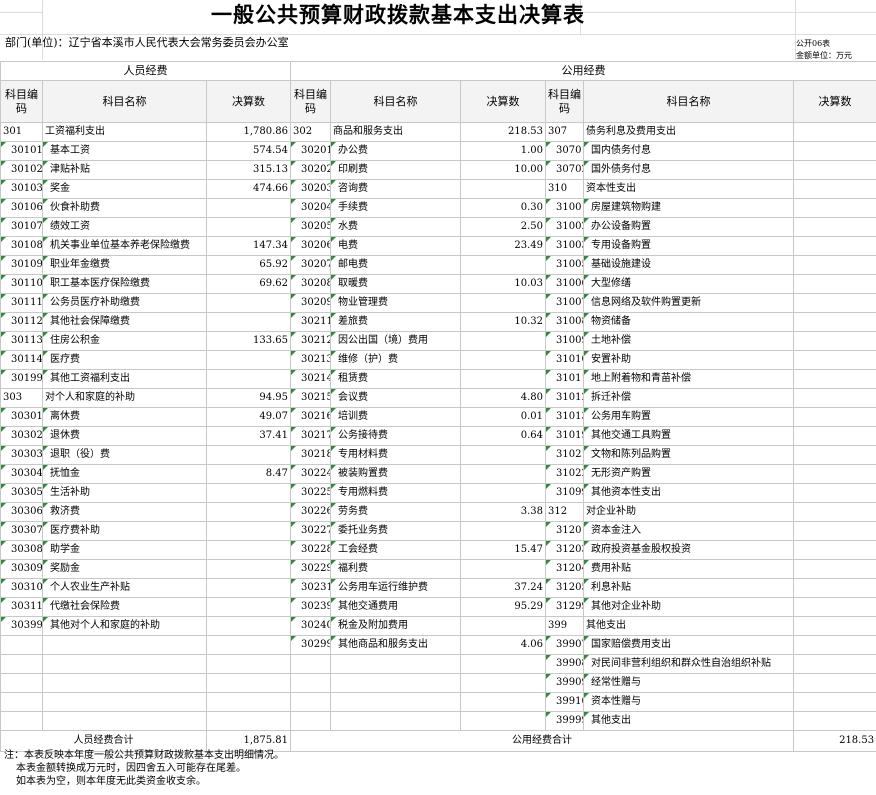 Image resolution: width=876 pixels, height=795 pixels. I want to click on item-name: 医疗费, so click(124, 360).